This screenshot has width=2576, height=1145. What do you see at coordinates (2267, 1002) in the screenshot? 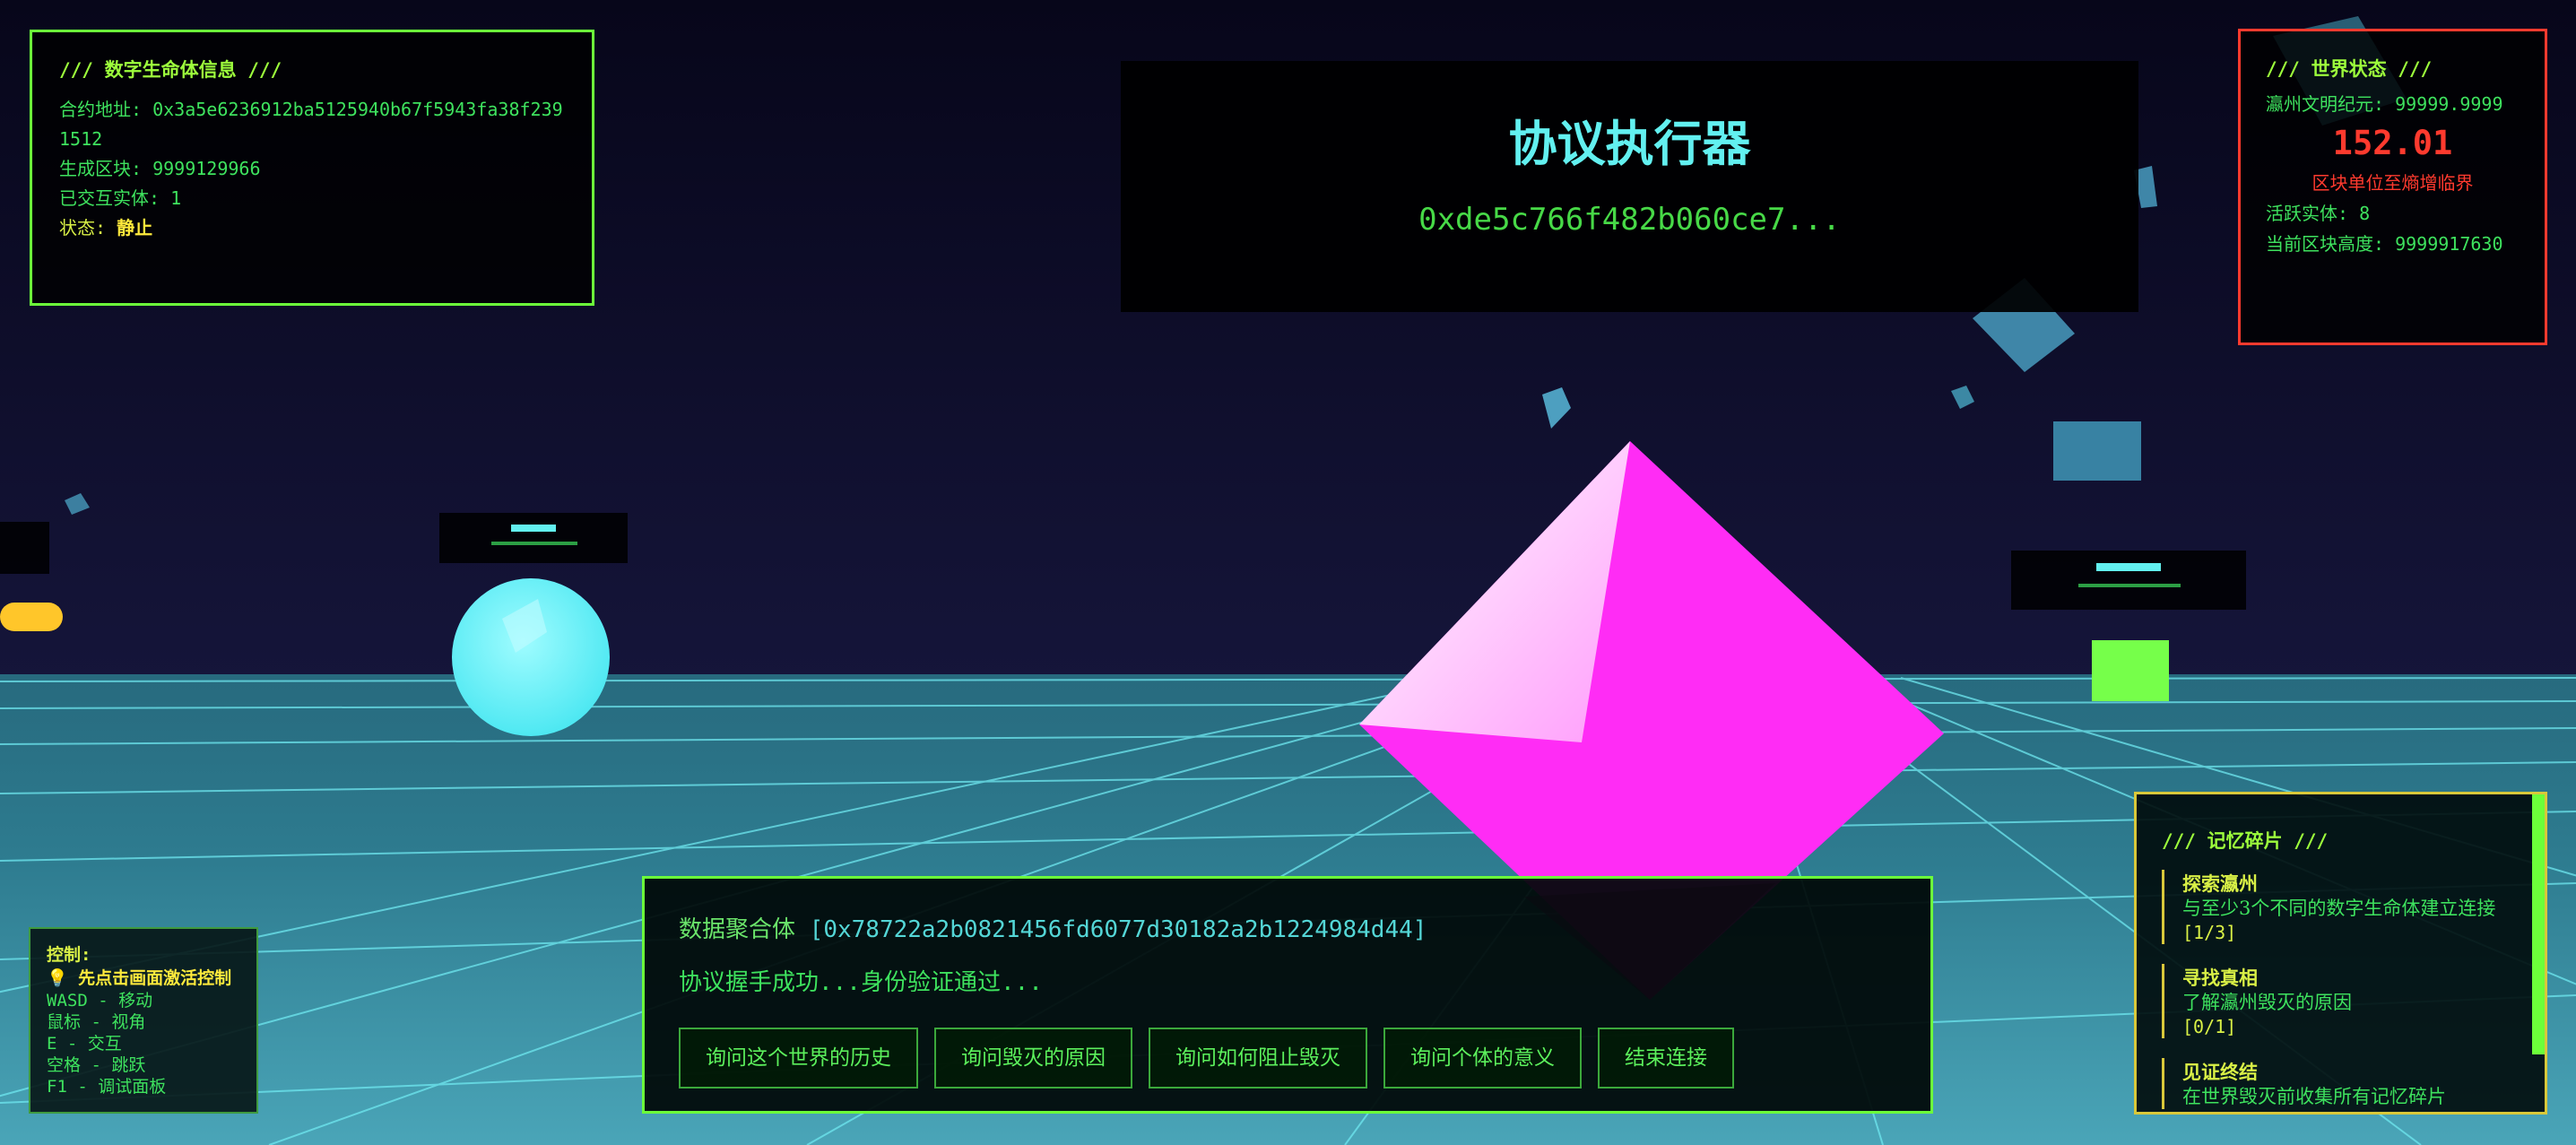
I see `quest-desc: 了解瀛州毁灭的原因` at bounding box center [2267, 1002].